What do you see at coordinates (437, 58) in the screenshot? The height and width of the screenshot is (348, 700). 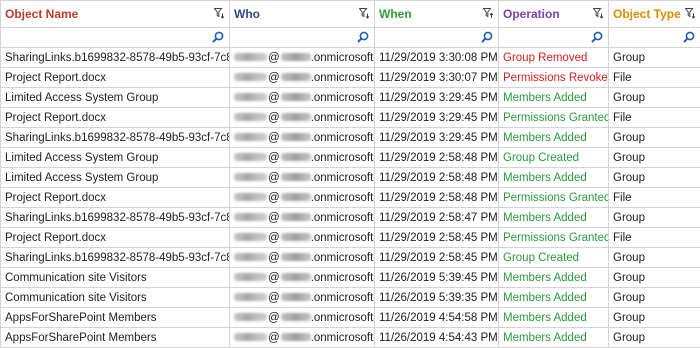 I see `cell-when: 11/29/2019 3:30:08 PM` at bounding box center [437, 58].